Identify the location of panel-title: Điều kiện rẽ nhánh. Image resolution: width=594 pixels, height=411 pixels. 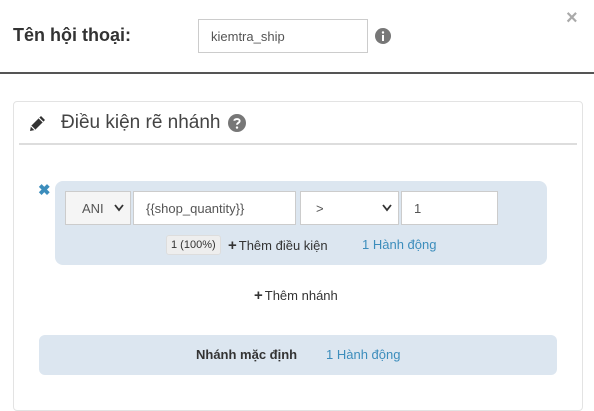
(141, 122).